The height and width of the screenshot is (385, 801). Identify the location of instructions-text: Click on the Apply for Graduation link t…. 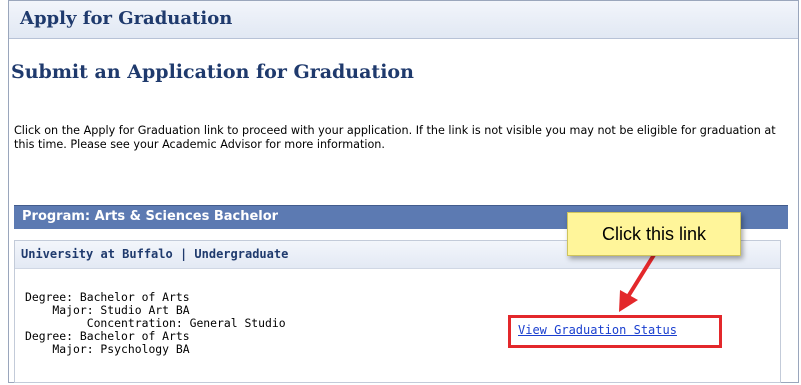
(395, 137).